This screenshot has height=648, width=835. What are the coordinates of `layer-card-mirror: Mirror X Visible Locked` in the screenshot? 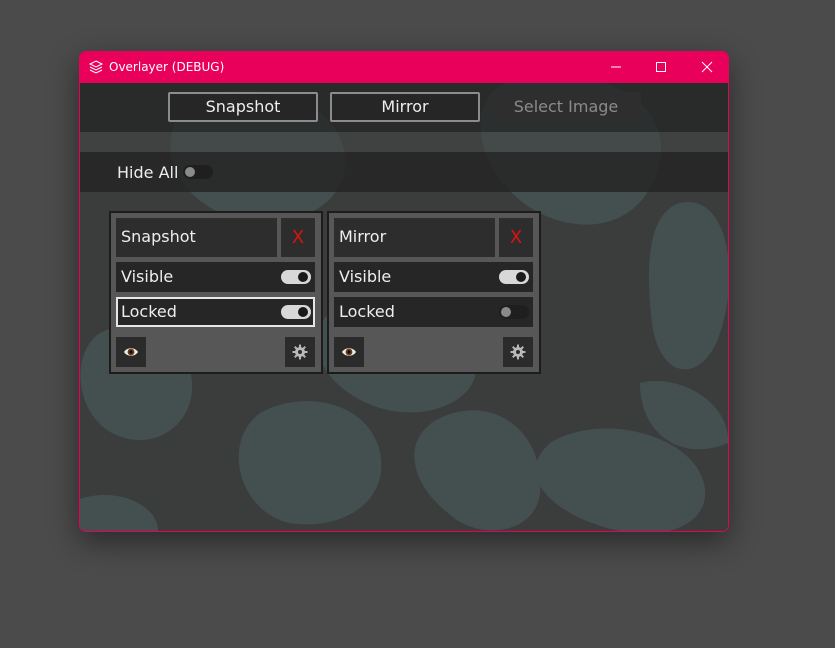 It's located at (434, 292).